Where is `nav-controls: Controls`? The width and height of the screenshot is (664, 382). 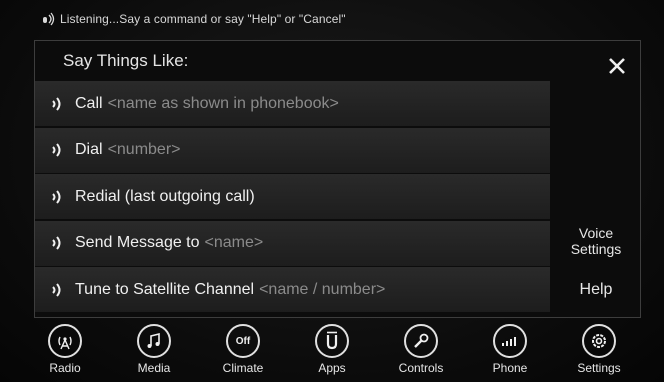
nav-controls: Controls is located at coordinates (421, 352).